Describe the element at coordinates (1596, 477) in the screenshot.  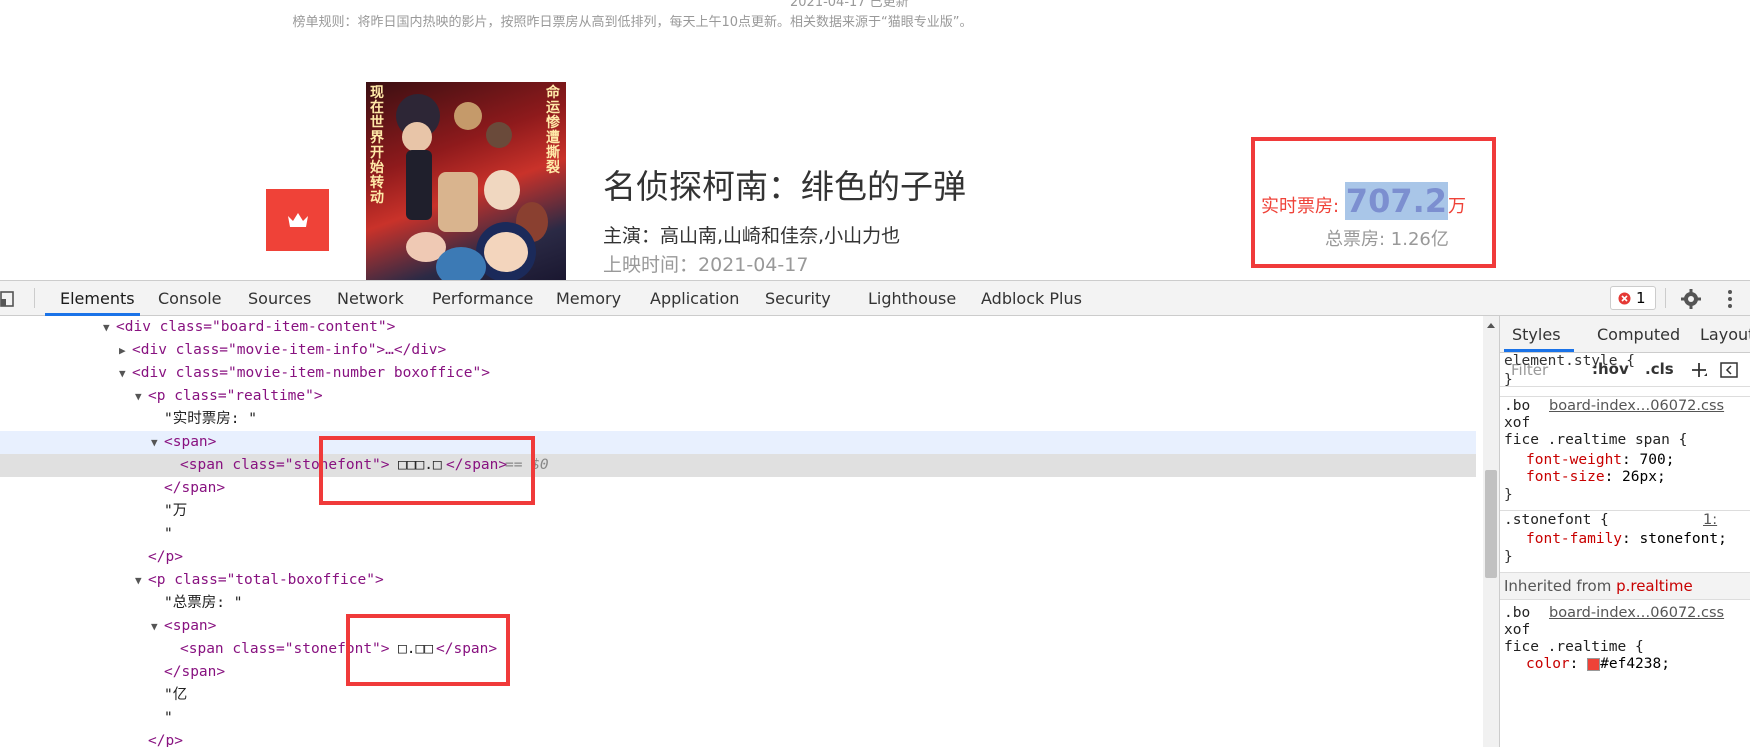
I see `css-declaration: font-size: 26px;` at that location.